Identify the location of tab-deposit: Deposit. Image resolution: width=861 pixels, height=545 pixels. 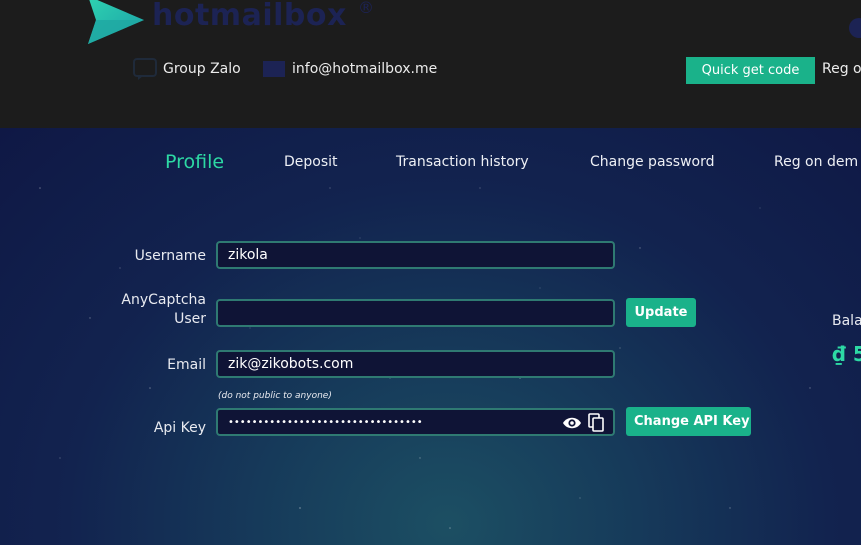
(311, 162).